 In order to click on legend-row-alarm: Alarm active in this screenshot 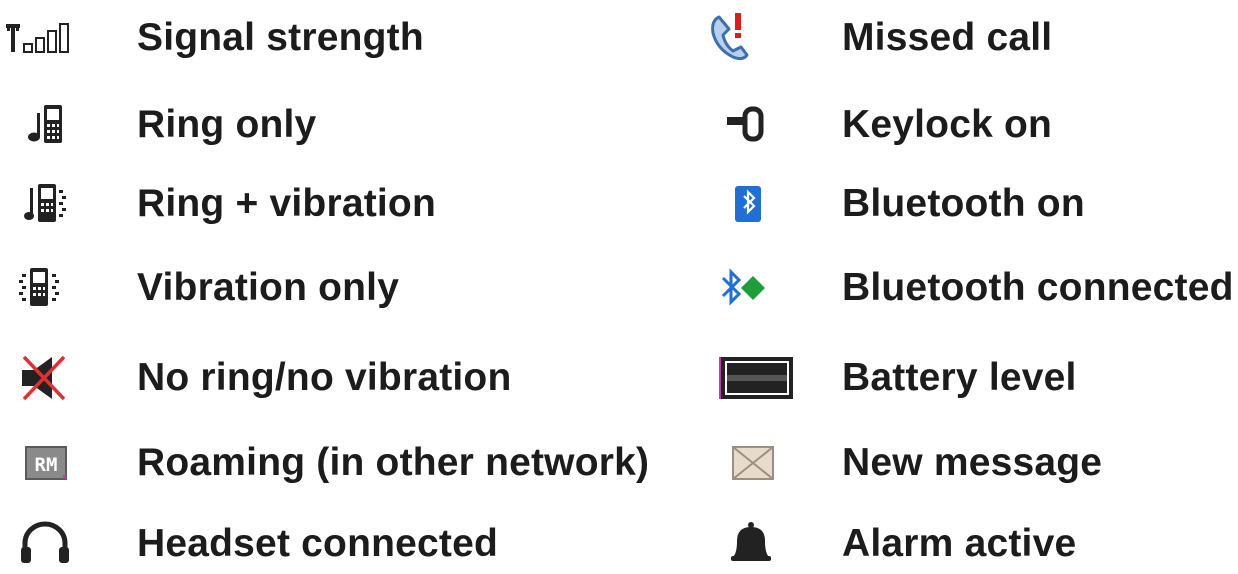, I will do `click(971, 544)`.